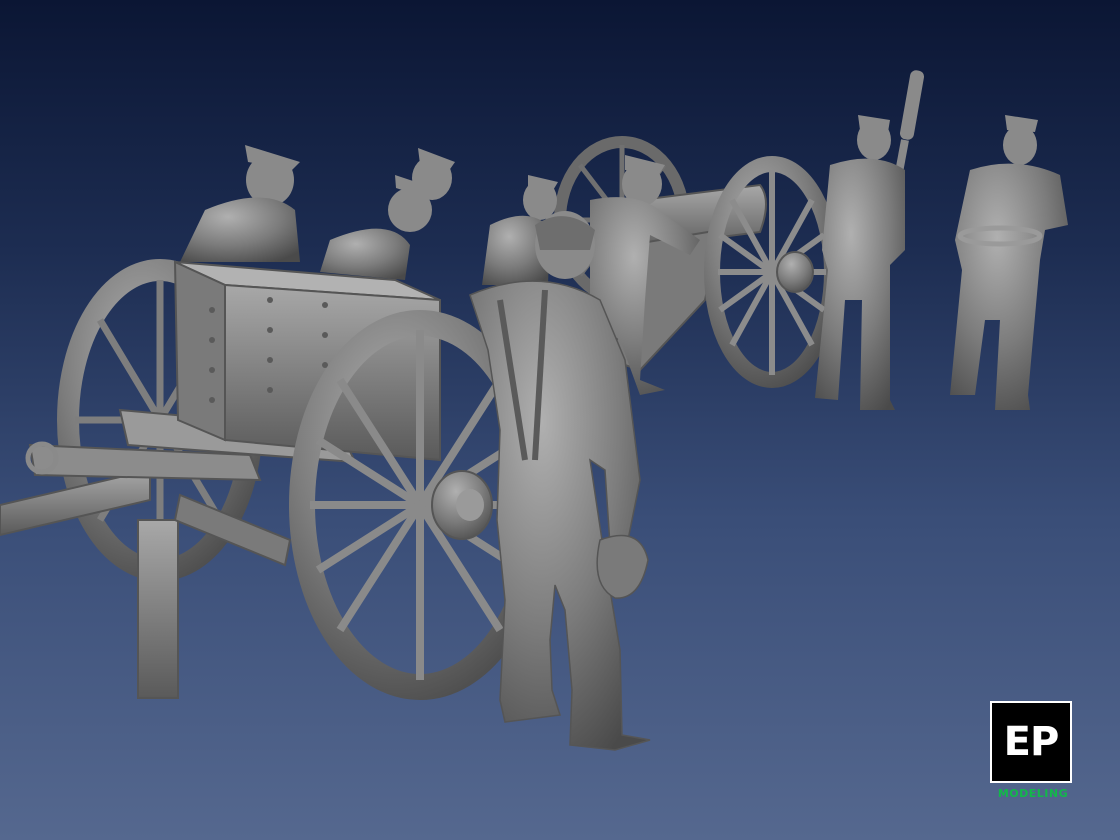 The width and height of the screenshot is (1120, 840). Describe the element at coordinates (240, 203) in the screenshot. I see `soldier-left-seated` at that location.